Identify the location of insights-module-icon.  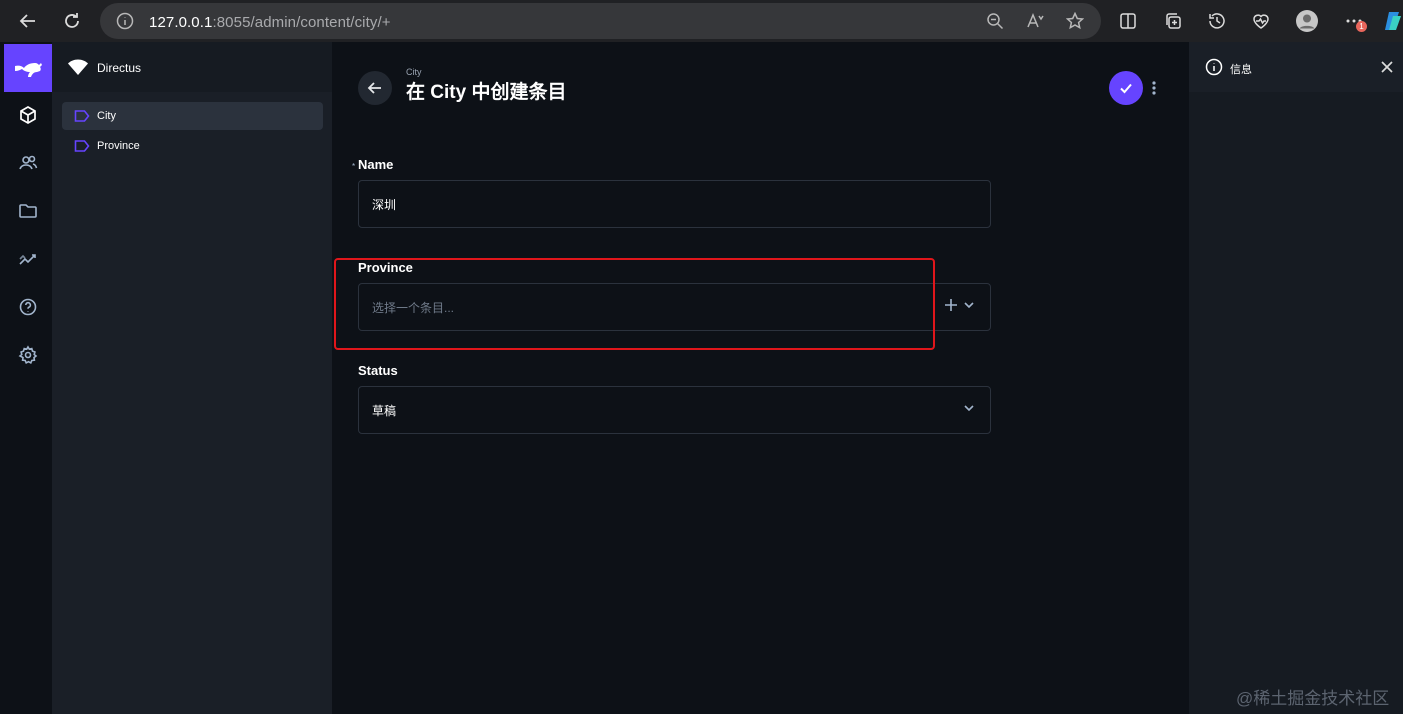
(28, 259).